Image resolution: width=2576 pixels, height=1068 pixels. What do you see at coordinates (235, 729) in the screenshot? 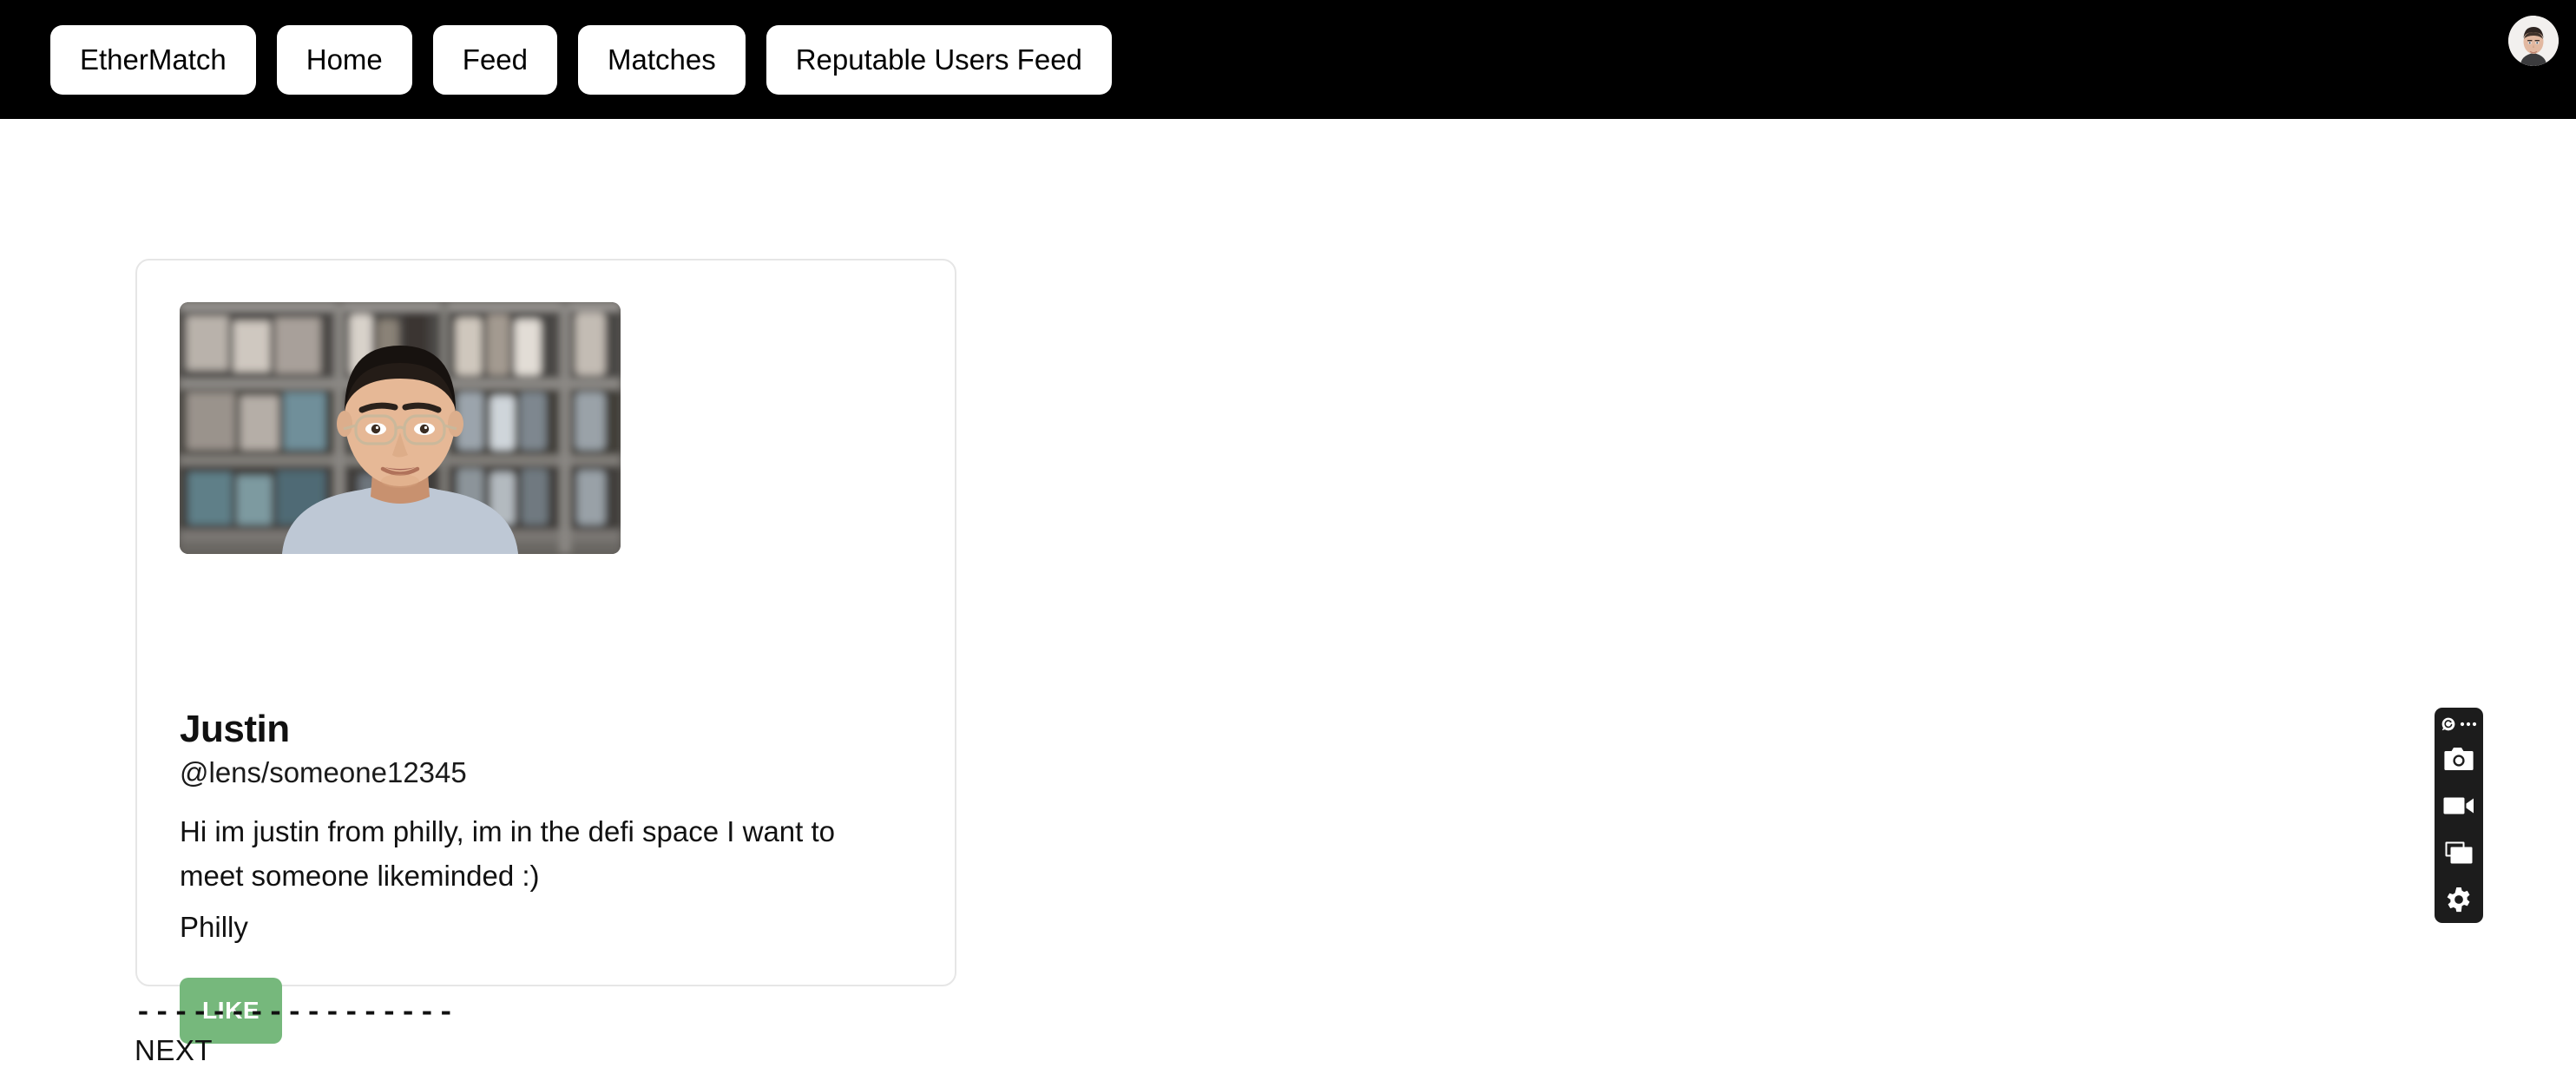
I see `profile-name: Justin` at bounding box center [235, 729].